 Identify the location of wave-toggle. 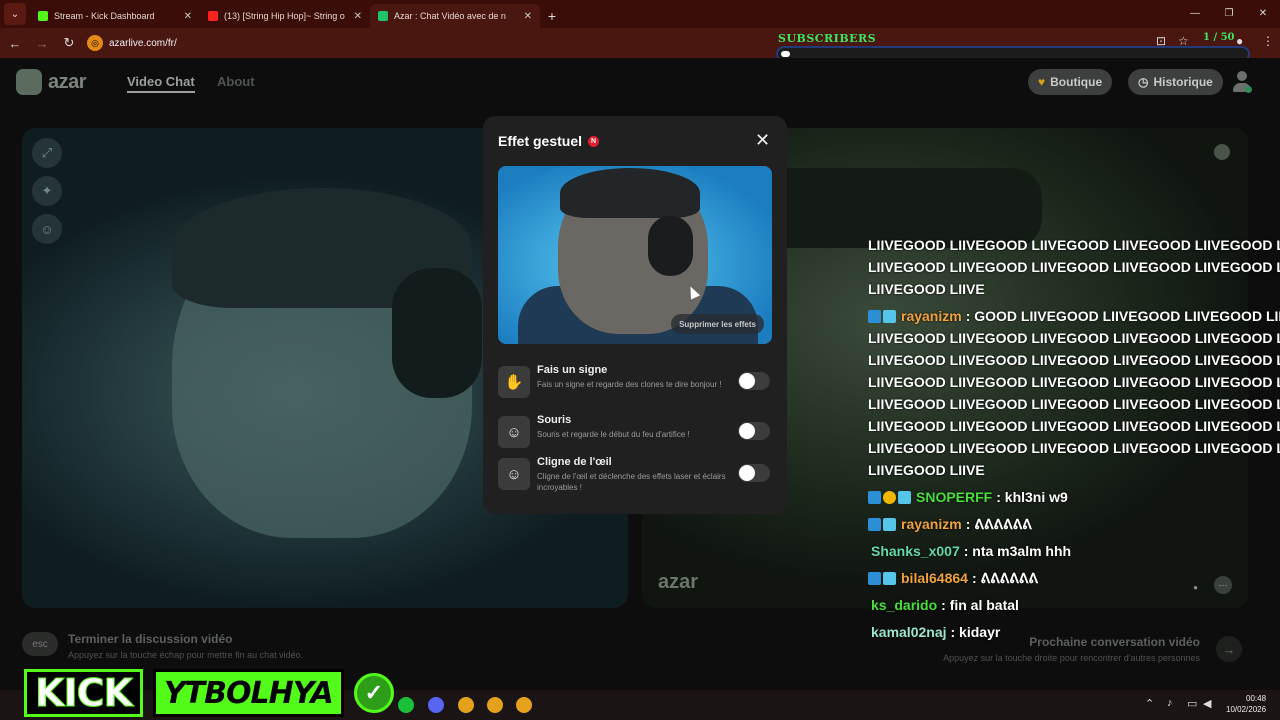
(754, 381).